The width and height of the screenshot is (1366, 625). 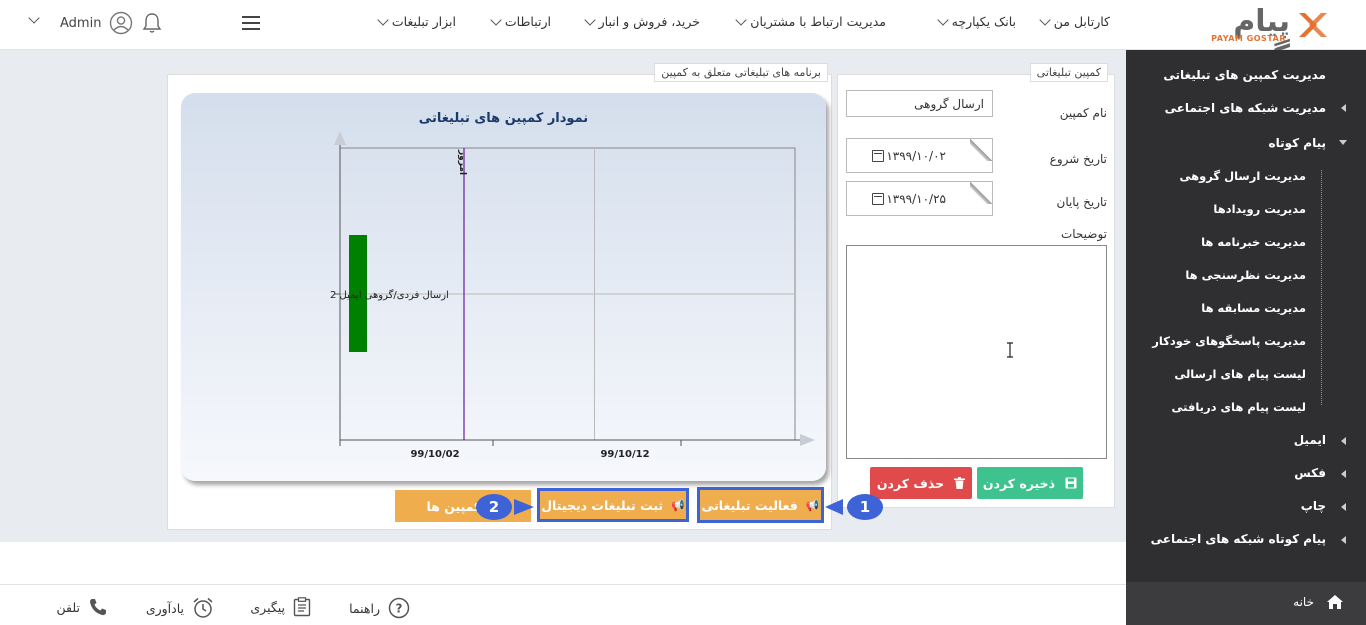 I want to click on end-date-label: تاریخ پایان, so click(x=1082, y=202).